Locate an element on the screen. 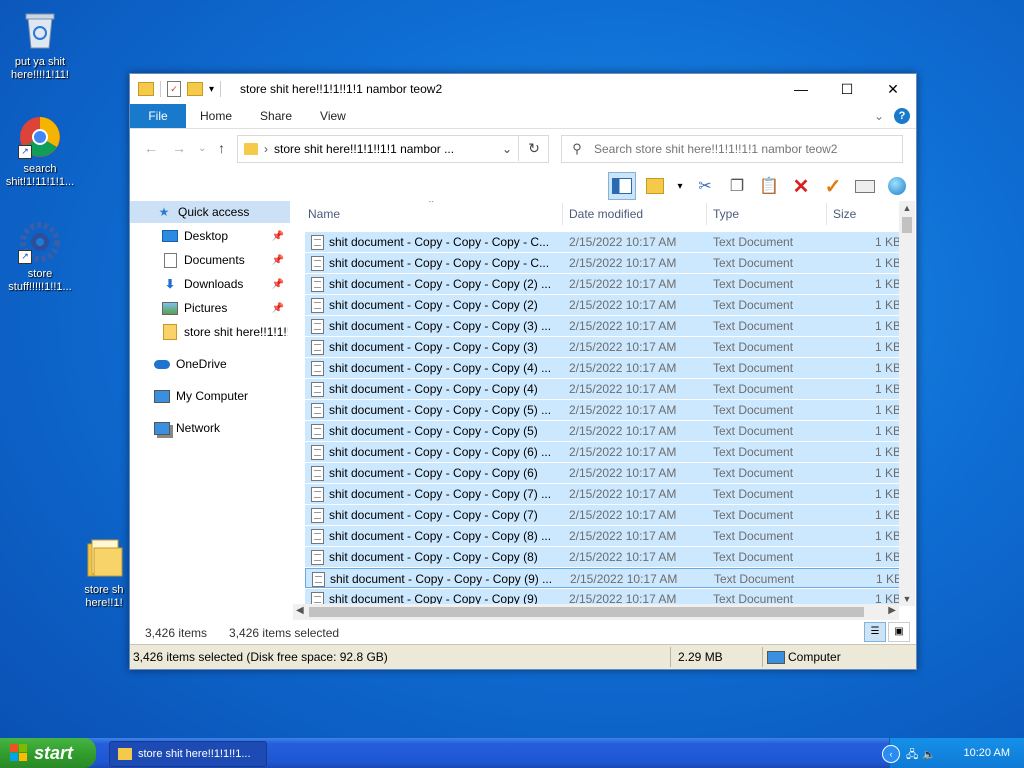 The image size is (1024, 768). file-type: Text Document is located at coordinates (753, 452).